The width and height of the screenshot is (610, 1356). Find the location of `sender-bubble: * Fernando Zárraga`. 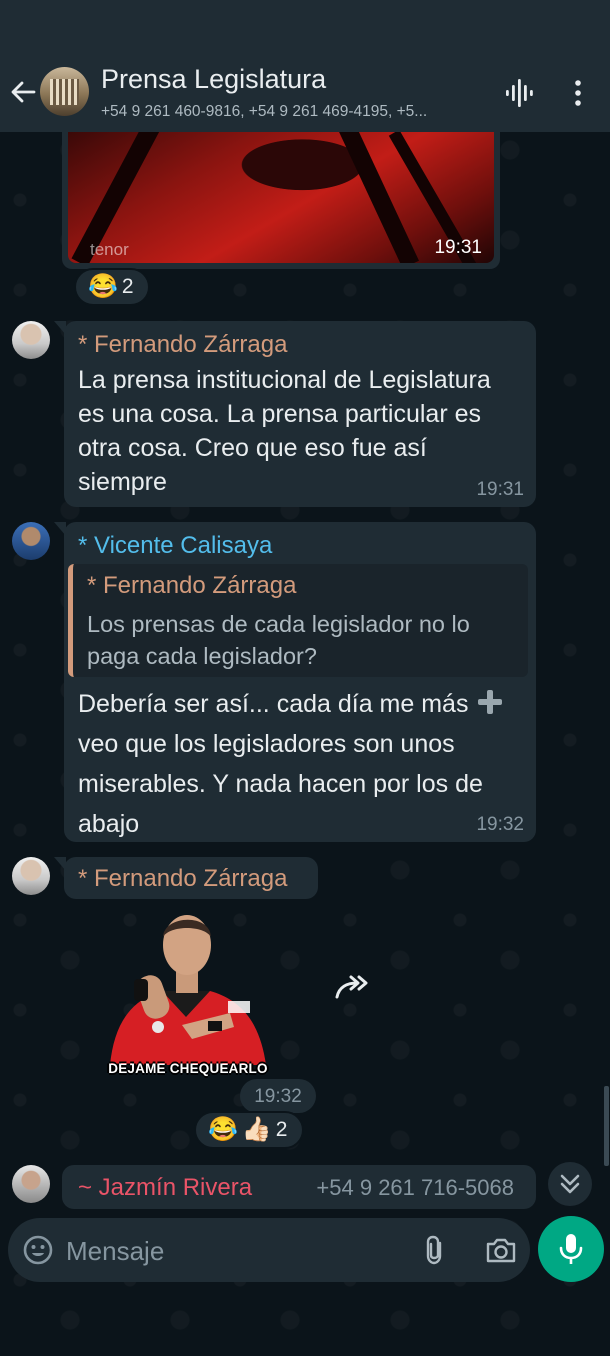

sender-bubble: * Fernando Zárraga is located at coordinates (186, 878).